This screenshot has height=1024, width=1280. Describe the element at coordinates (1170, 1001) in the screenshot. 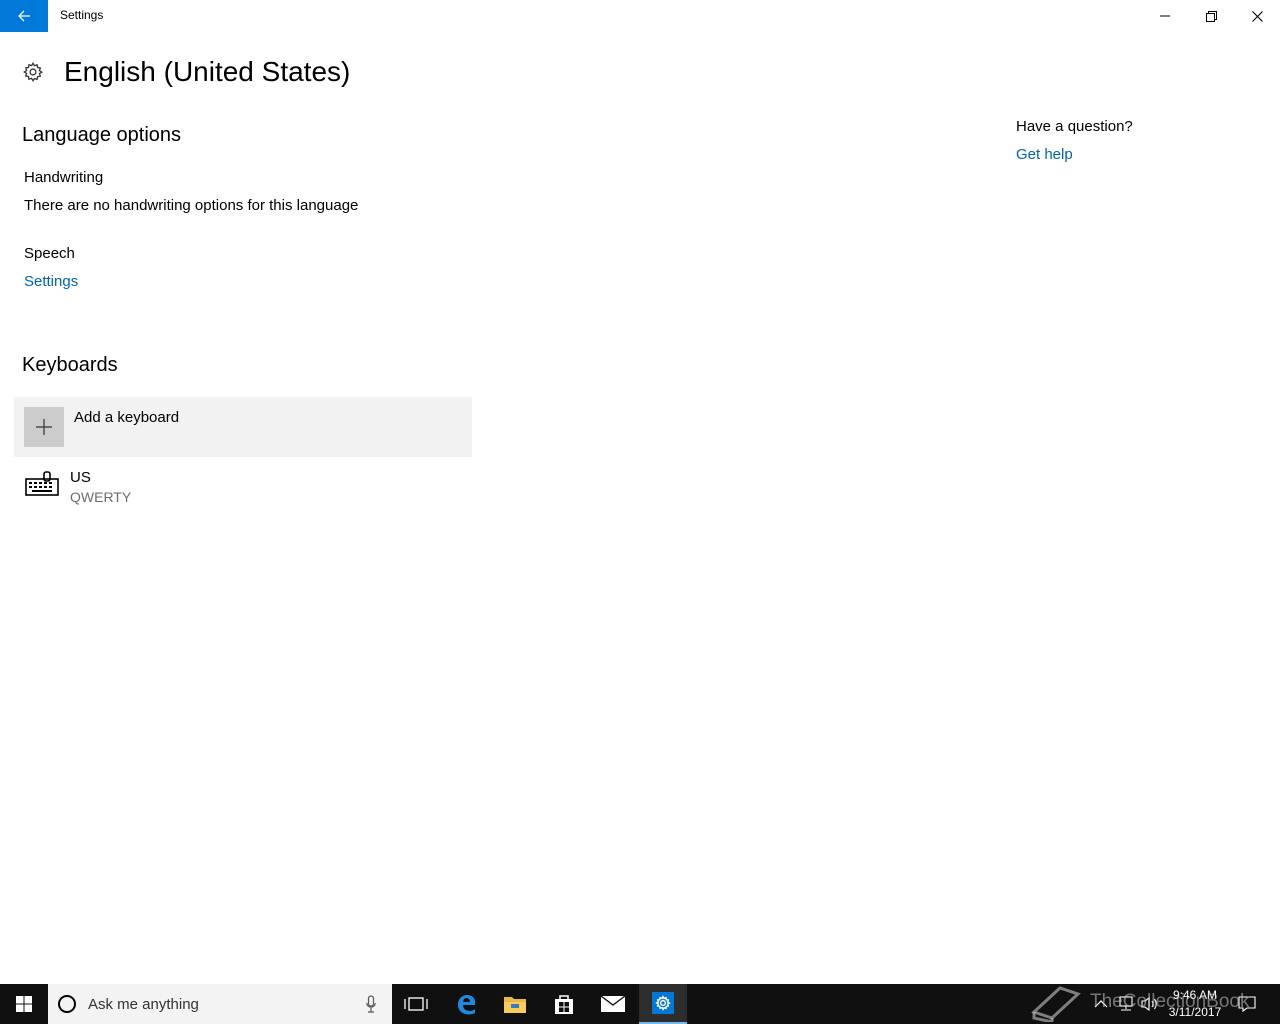

I see `watermark-text: TheCollectionBook` at that location.